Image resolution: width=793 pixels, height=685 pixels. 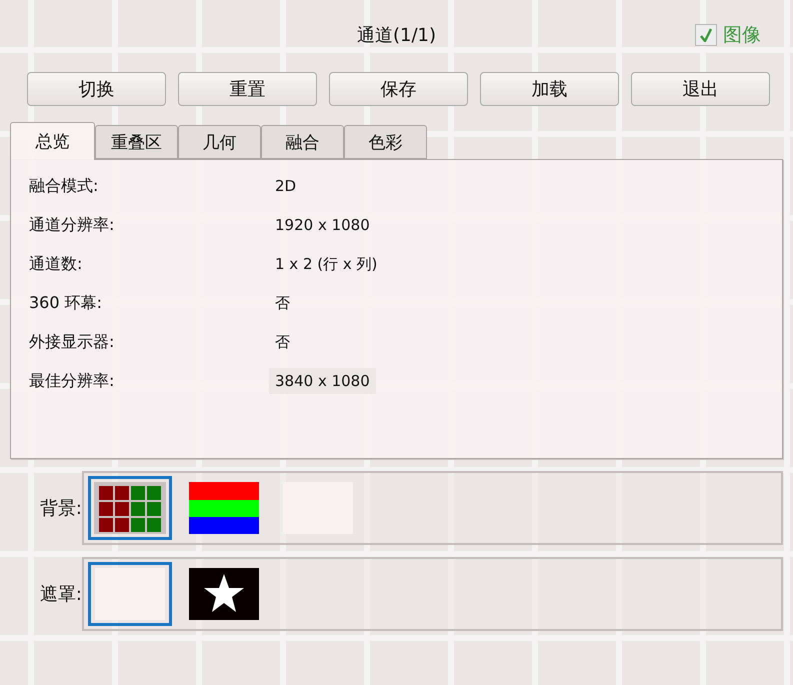 I want to click on tab: 融合, so click(x=302, y=142).